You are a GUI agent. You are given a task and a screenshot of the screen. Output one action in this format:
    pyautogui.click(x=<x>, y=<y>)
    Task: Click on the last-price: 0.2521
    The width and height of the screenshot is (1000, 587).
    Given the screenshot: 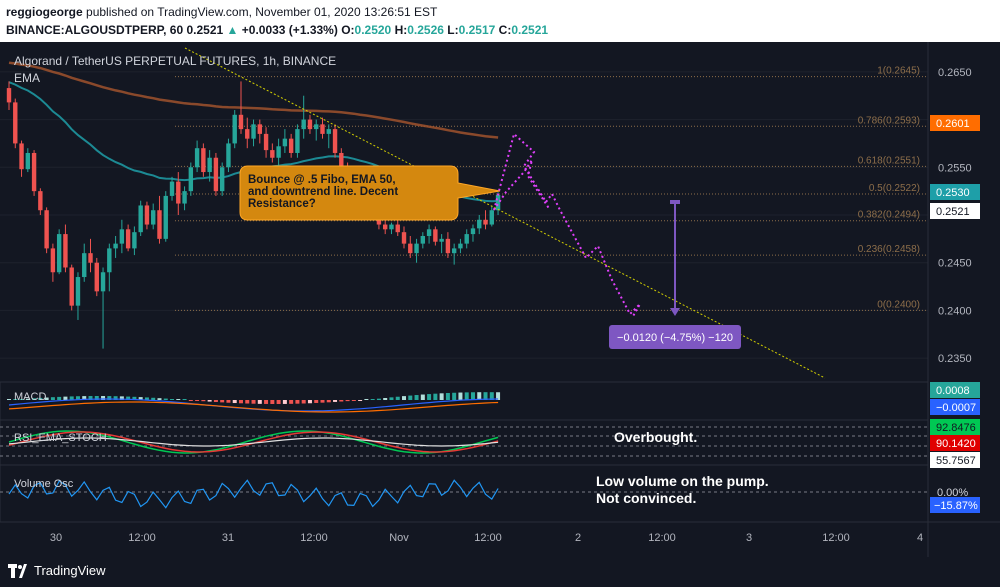 What is the action you would take?
    pyautogui.click(x=205, y=30)
    